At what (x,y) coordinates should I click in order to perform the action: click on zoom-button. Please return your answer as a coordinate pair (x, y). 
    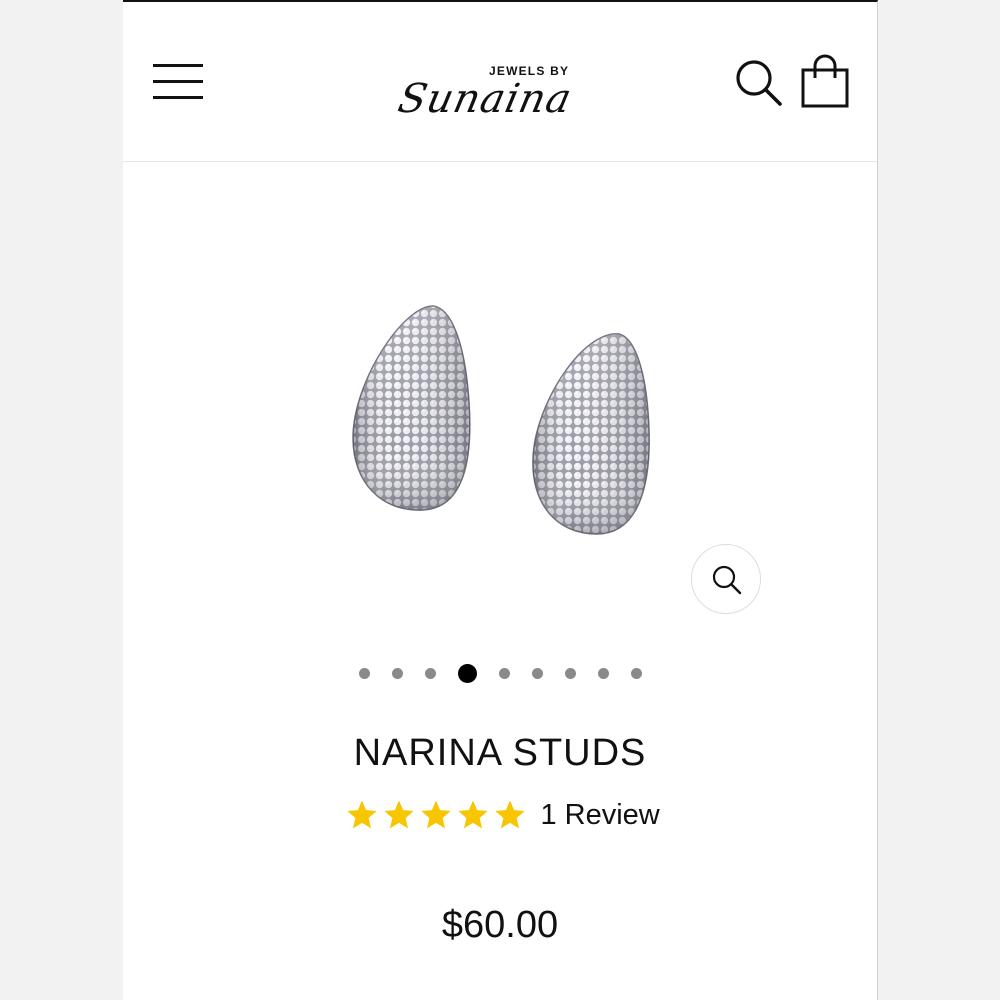
    Looking at the image, I should click on (726, 579).